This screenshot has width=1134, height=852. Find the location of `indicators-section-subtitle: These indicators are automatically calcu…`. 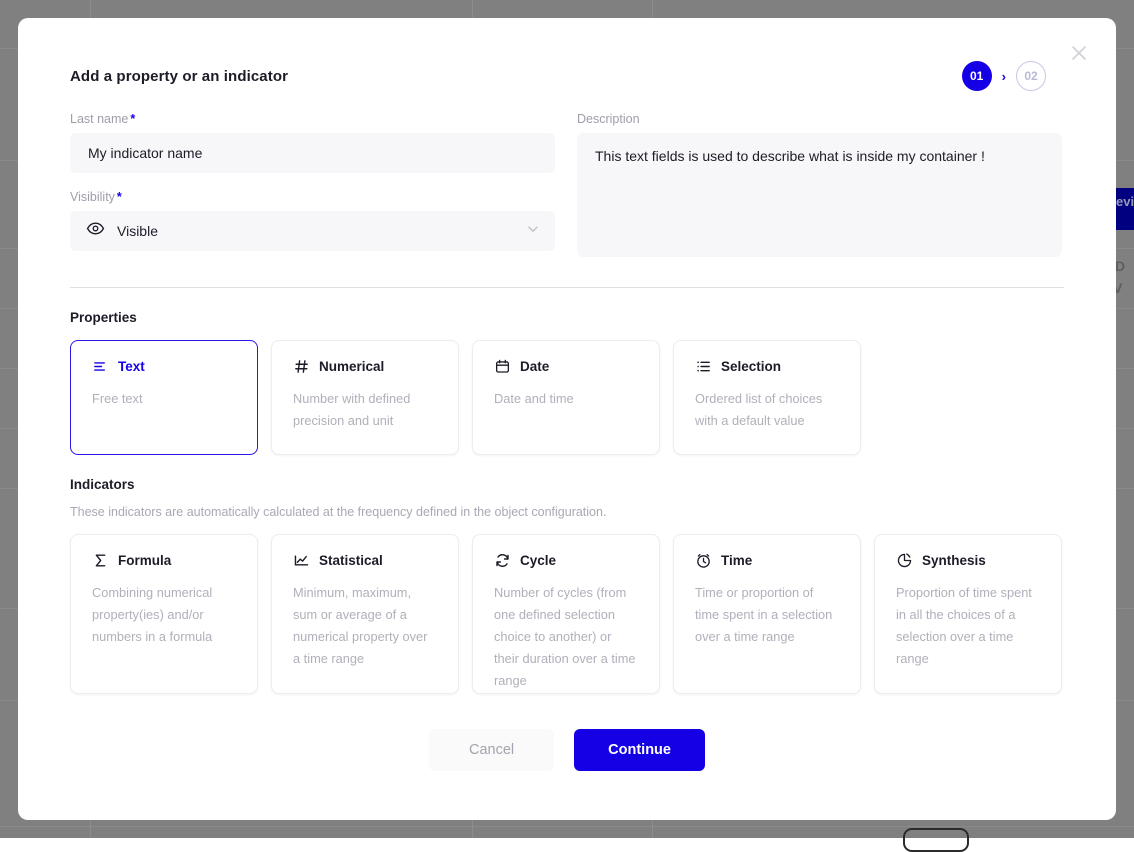

indicators-section-subtitle: These indicators are automatically calcu… is located at coordinates (567, 512).